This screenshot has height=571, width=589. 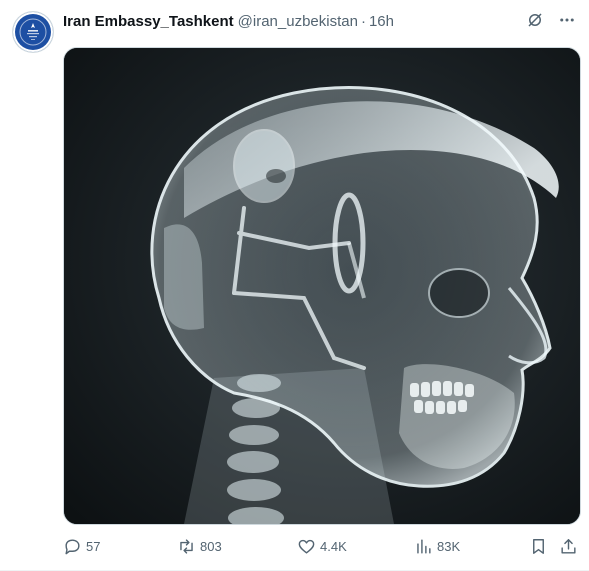 I want to click on repost-icon, so click(x=186, y=546).